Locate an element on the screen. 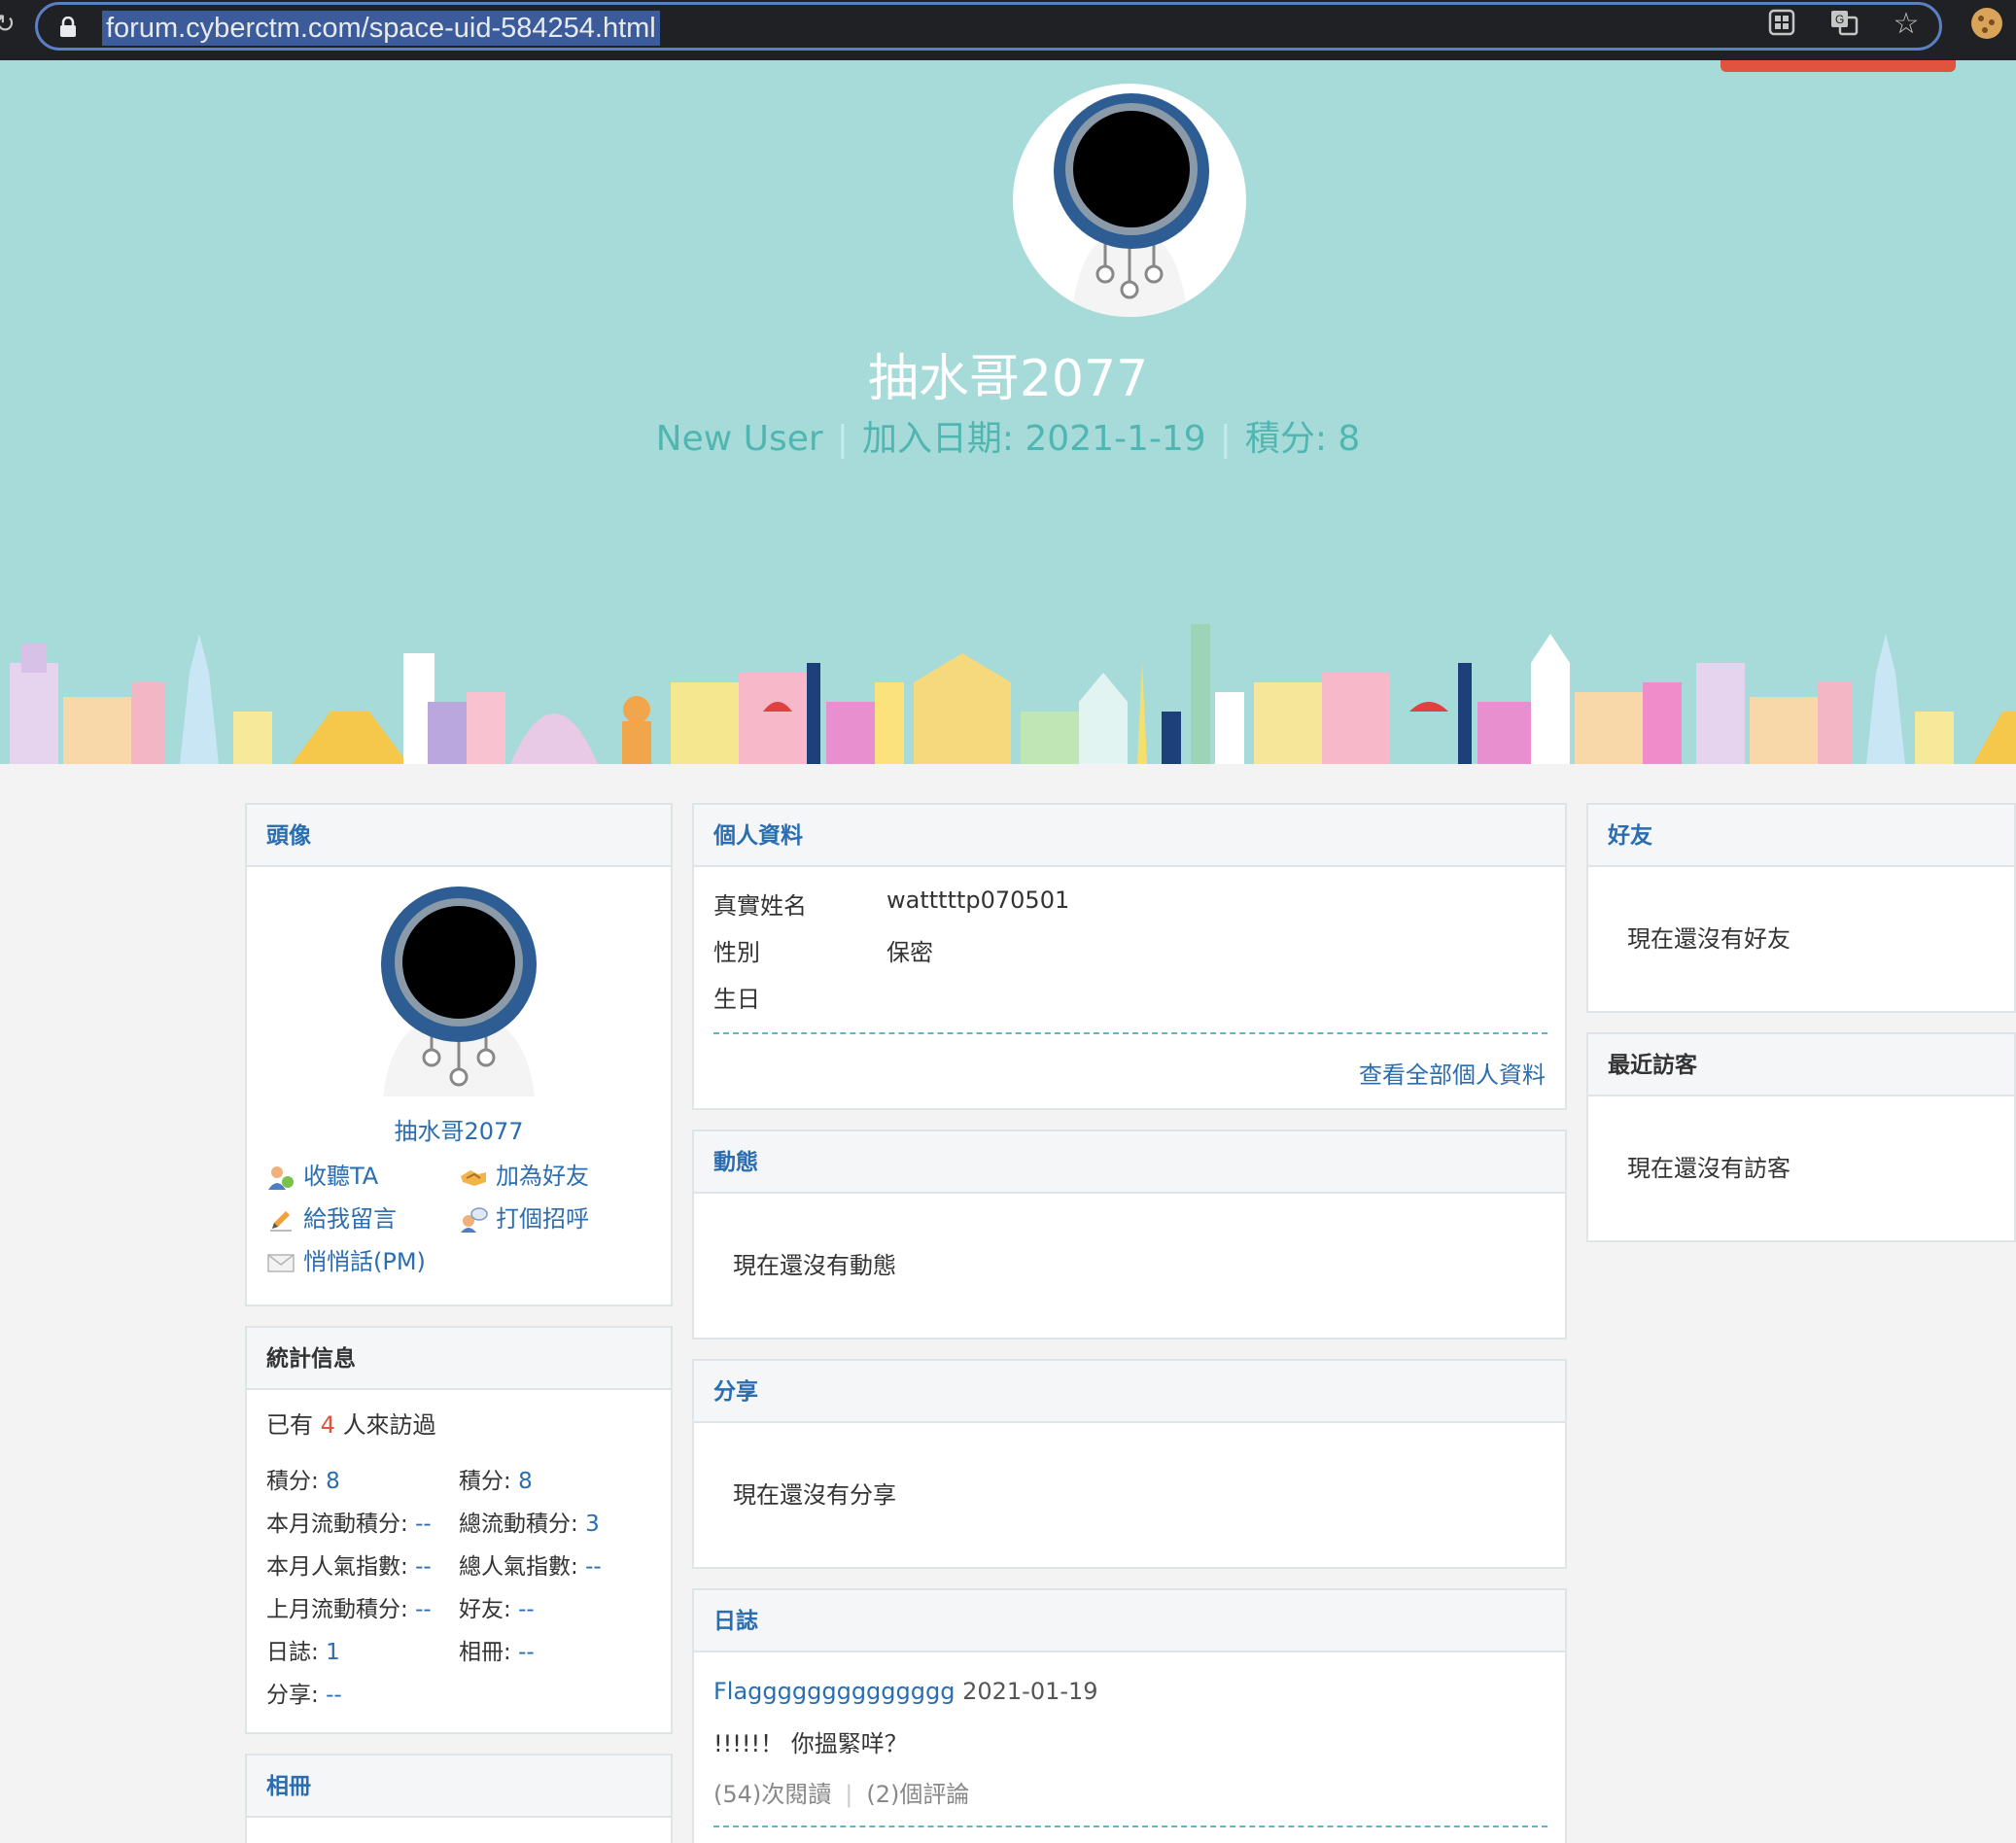  blog-post-title-link: Flagggggggggggggg is located at coordinates (834, 1691).